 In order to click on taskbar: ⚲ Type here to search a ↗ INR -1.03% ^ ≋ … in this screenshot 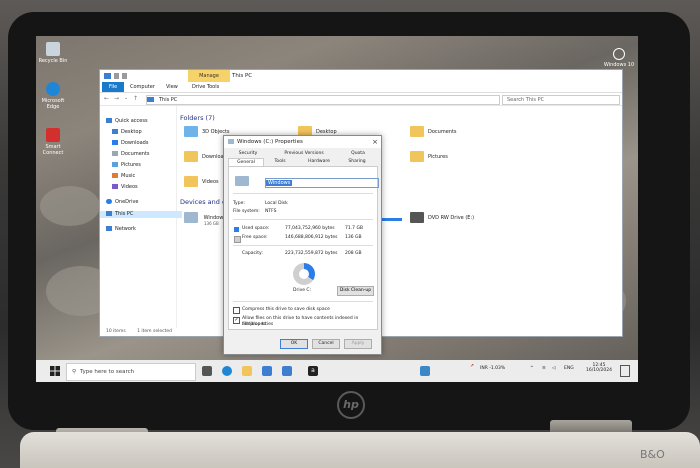, I will do `click(337, 371)`.